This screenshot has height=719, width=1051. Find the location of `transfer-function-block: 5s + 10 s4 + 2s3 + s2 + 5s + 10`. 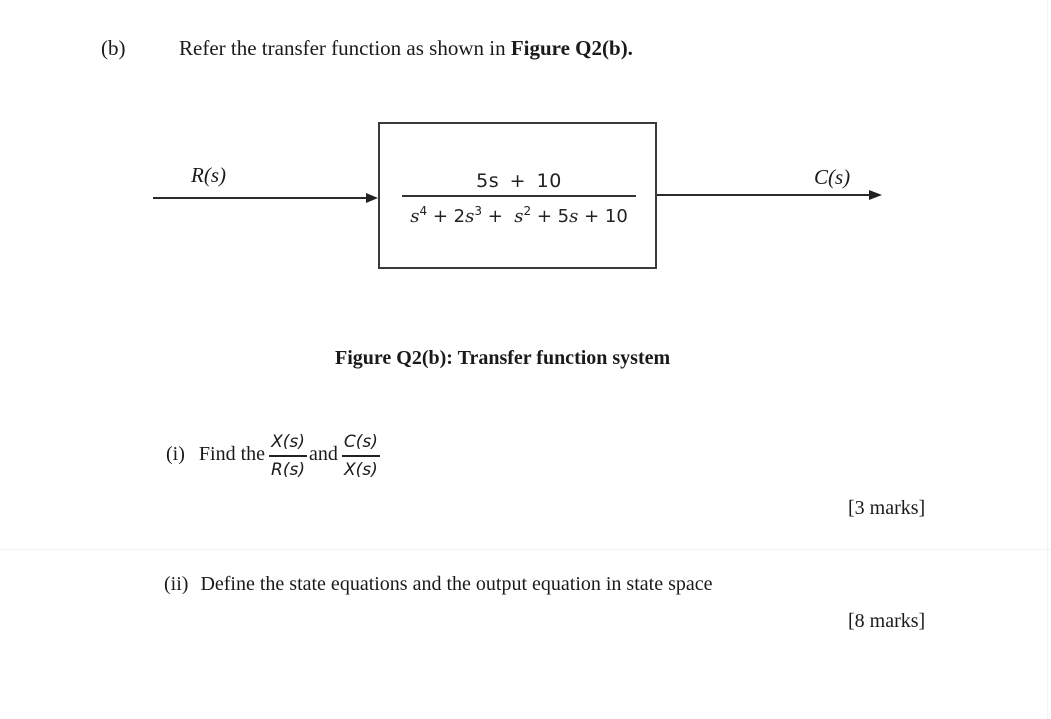

transfer-function-block: 5s + 10 s4 + 2s3 + s2 + 5s + 10 is located at coordinates (517, 195).